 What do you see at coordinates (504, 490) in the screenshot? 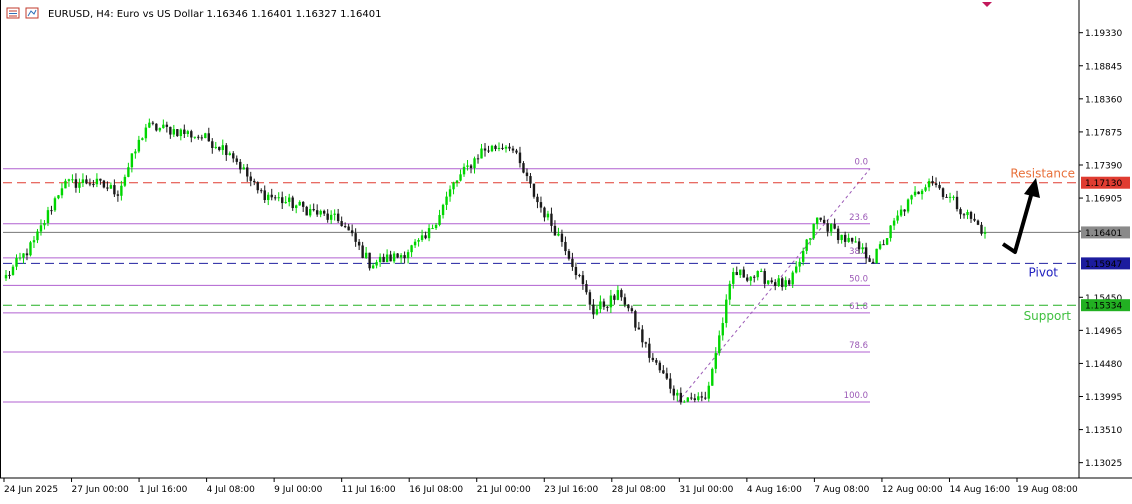
I see `time-tick-label: 21 Jul 00:00` at bounding box center [504, 490].